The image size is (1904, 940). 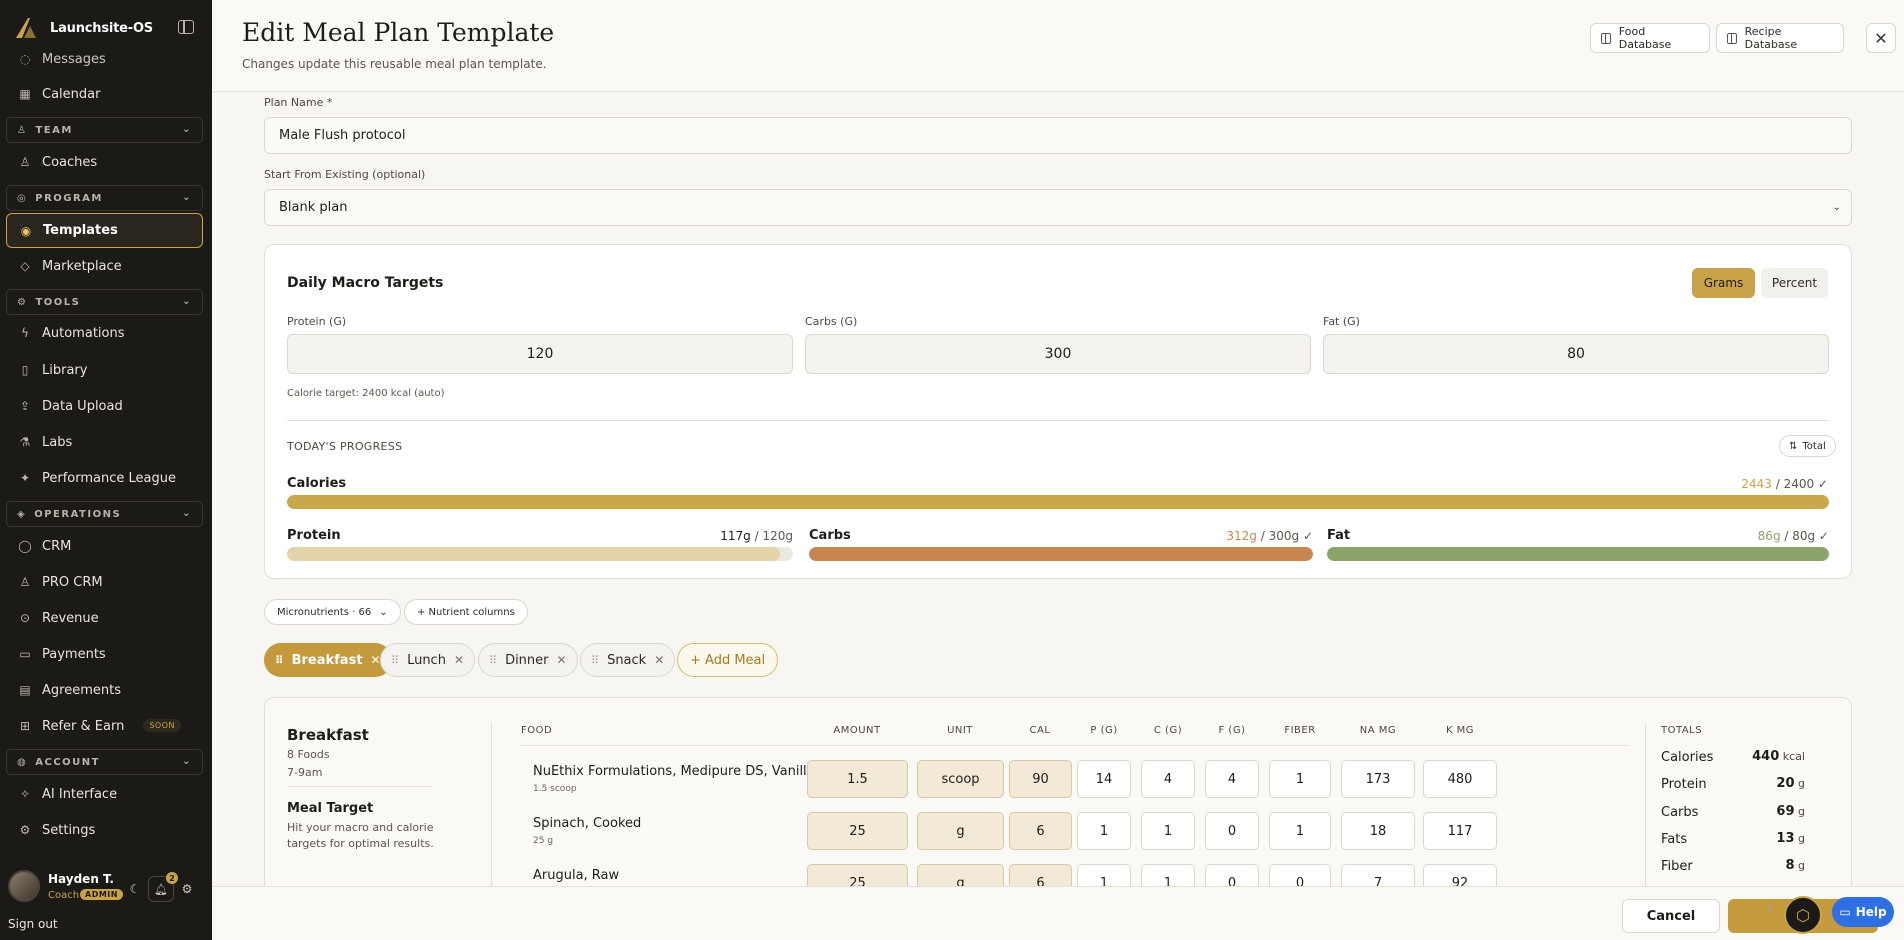 What do you see at coordinates (1576, 354) in the screenshot?
I see `fat-input: 80` at bounding box center [1576, 354].